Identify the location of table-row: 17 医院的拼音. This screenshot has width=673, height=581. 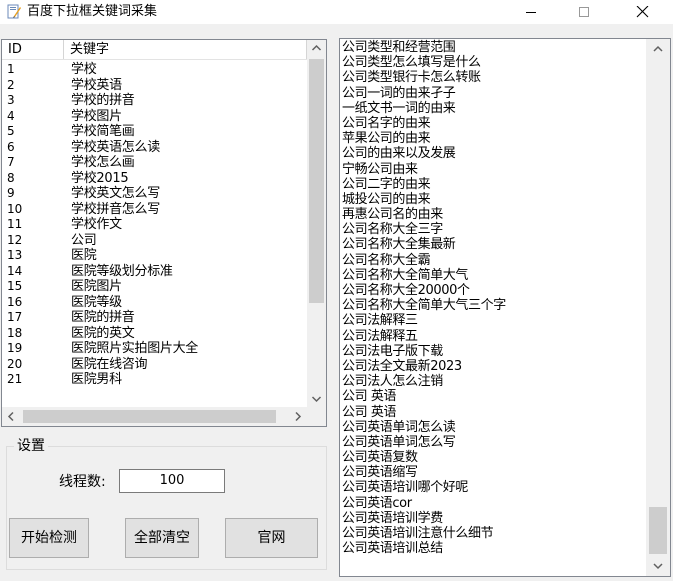
(154, 318).